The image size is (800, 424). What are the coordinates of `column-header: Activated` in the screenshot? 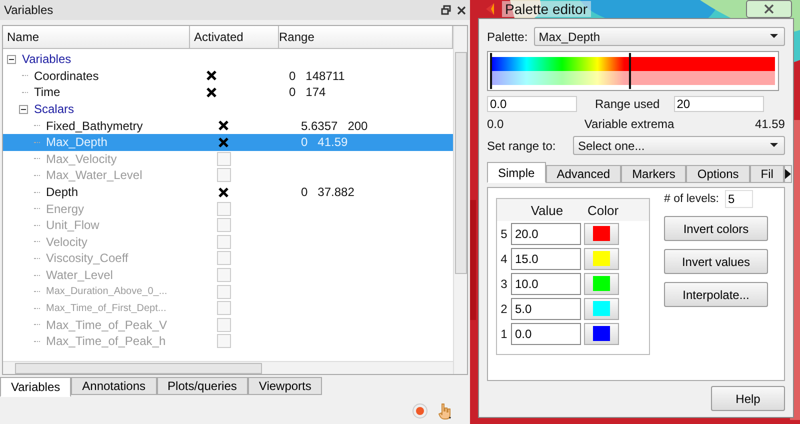 It's located at (234, 37).